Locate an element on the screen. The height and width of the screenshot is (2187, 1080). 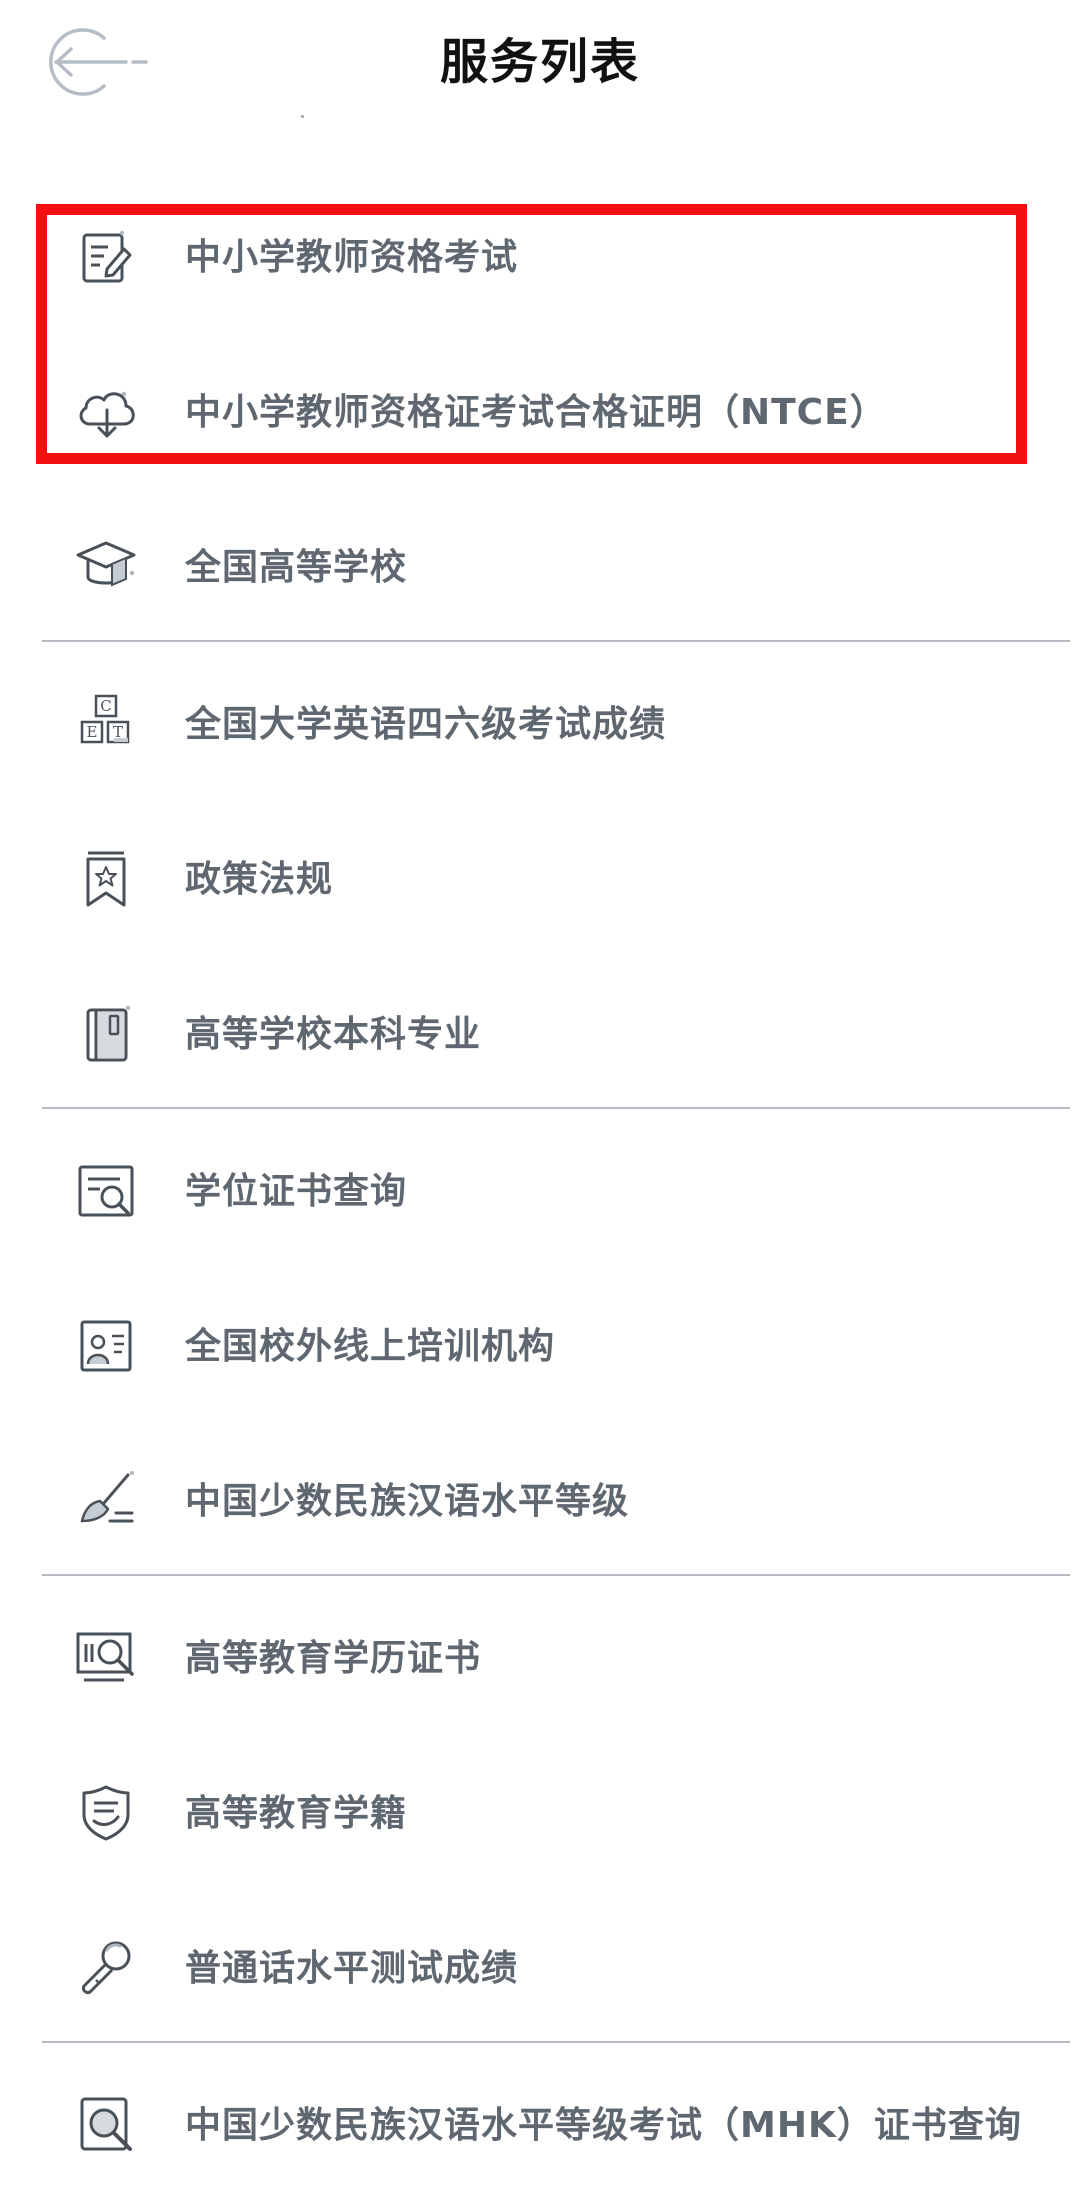
service-item-minority-chinese-level: 中国少数民族汉语水平等级 is located at coordinates (557, 1501).